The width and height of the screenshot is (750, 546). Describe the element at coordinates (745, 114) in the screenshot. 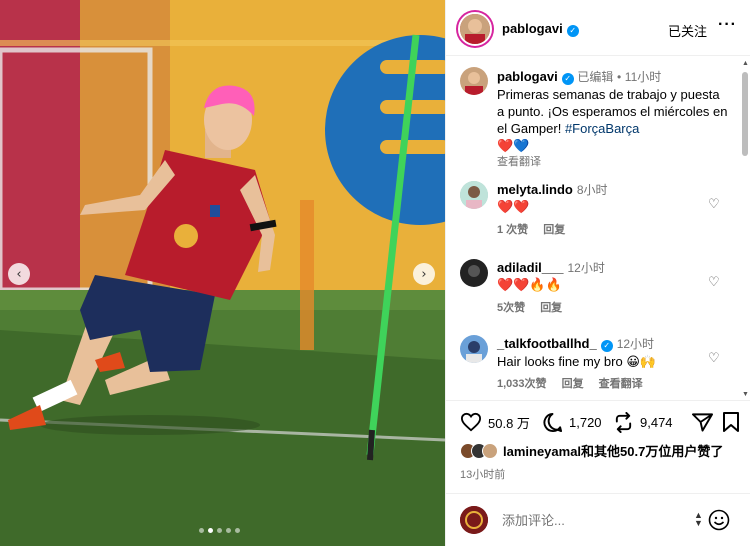

I see `scroll-thumb` at that location.